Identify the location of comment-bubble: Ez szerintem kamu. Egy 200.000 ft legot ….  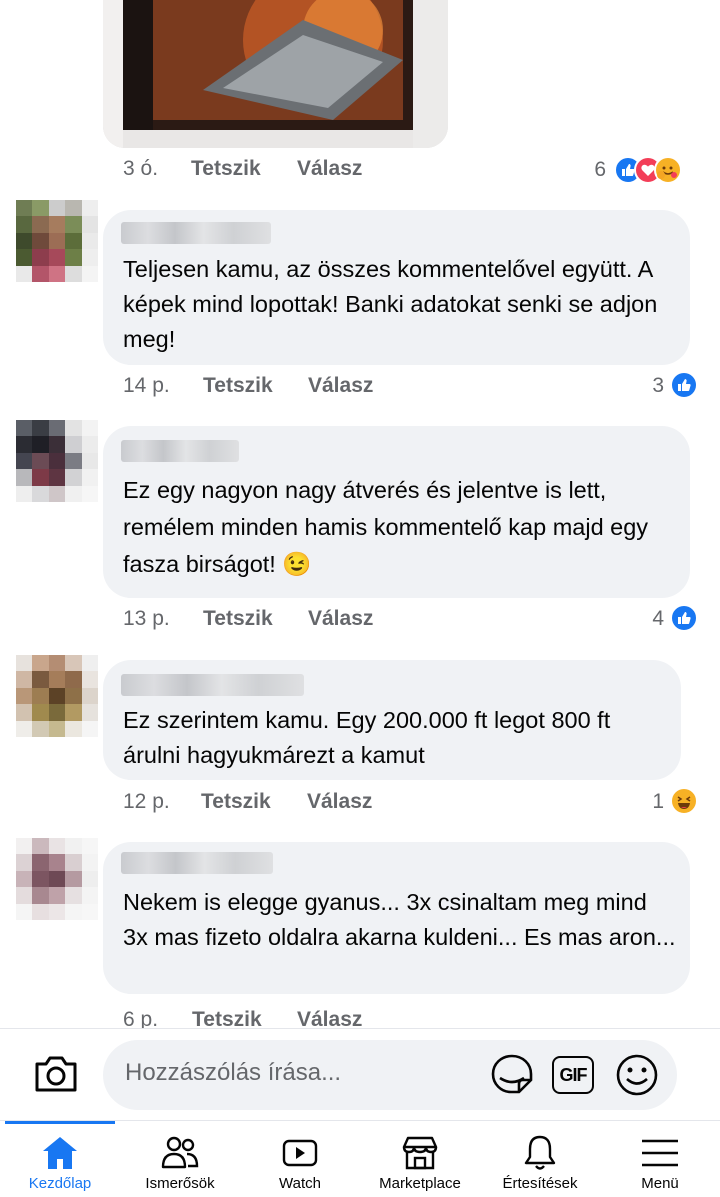
(392, 720).